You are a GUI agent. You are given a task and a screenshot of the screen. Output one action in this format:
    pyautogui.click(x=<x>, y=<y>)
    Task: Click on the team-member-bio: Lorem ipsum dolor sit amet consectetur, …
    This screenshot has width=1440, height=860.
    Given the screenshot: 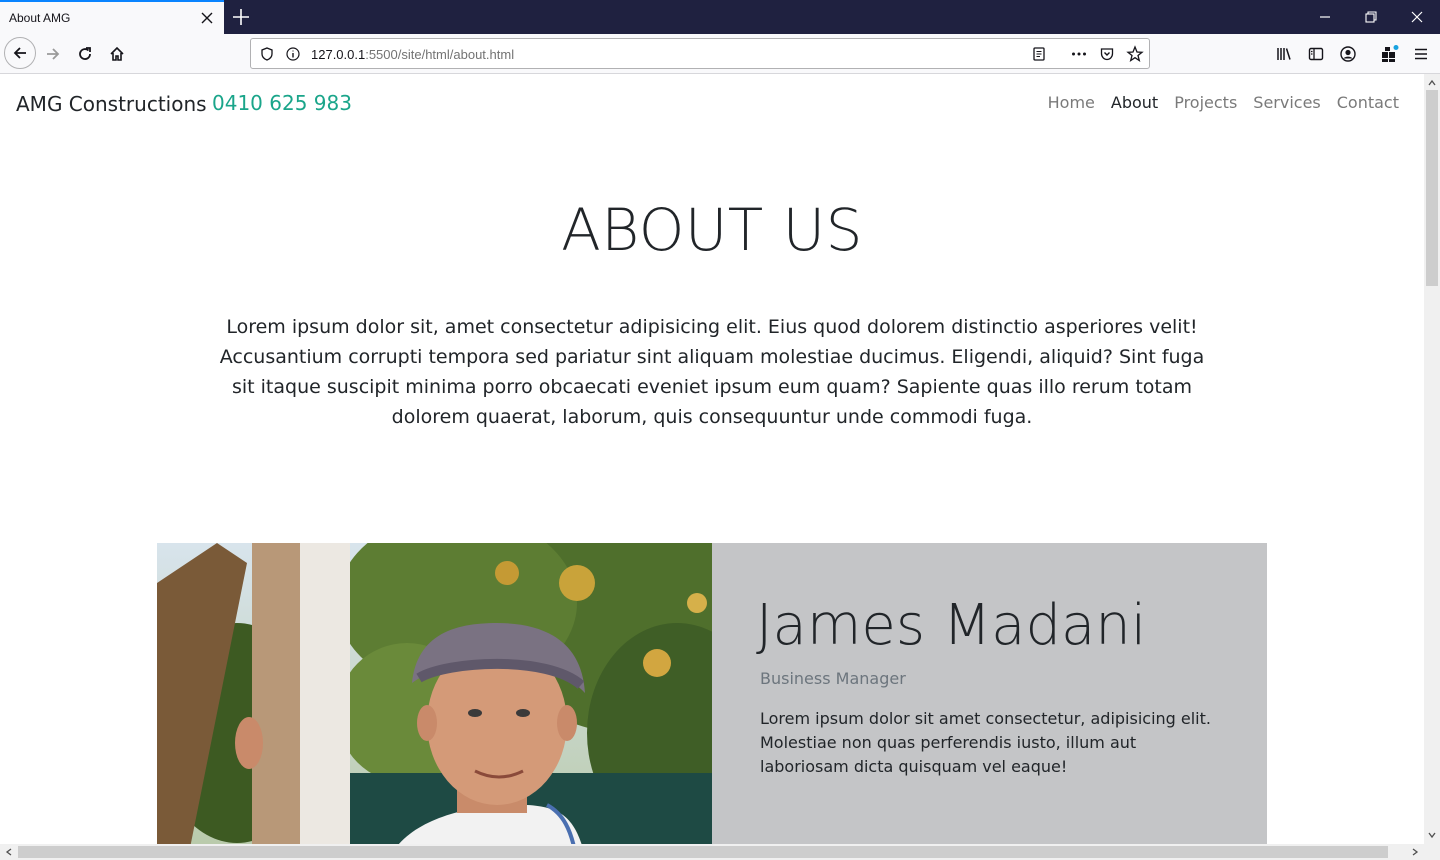 What is the action you would take?
    pyautogui.click(x=985, y=742)
    